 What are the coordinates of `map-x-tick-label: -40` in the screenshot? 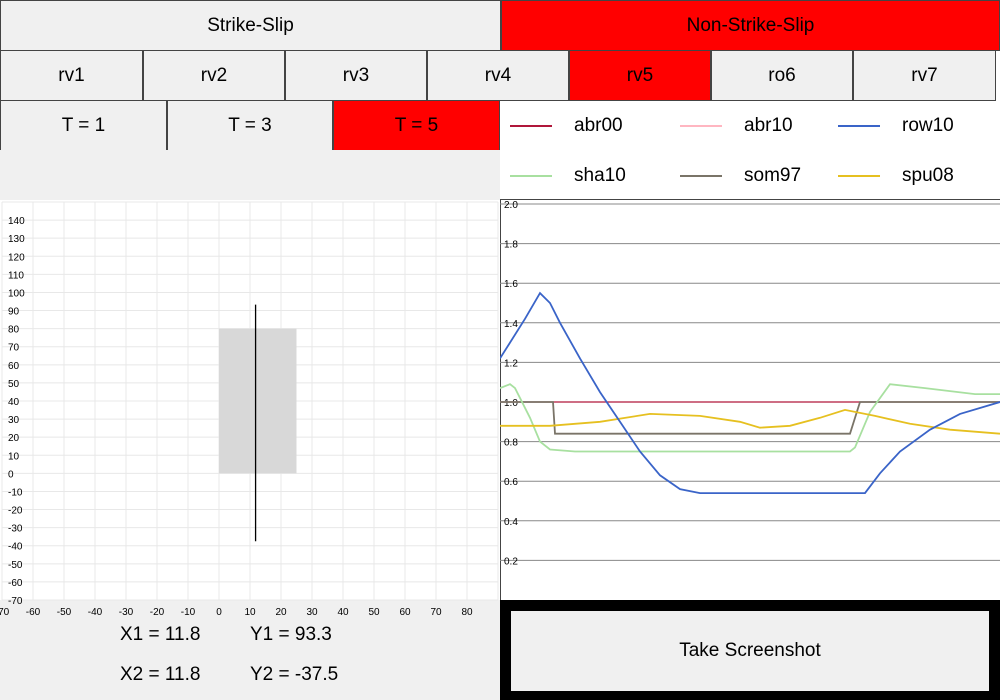 It's located at (95, 611).